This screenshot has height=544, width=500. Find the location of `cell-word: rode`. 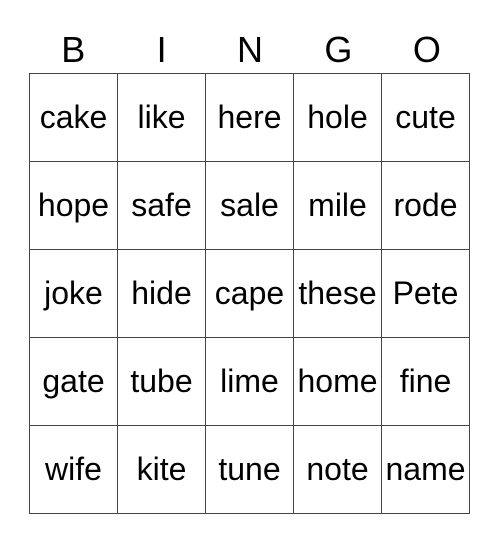

cell-word: rode is located at coordinates (425, 205).